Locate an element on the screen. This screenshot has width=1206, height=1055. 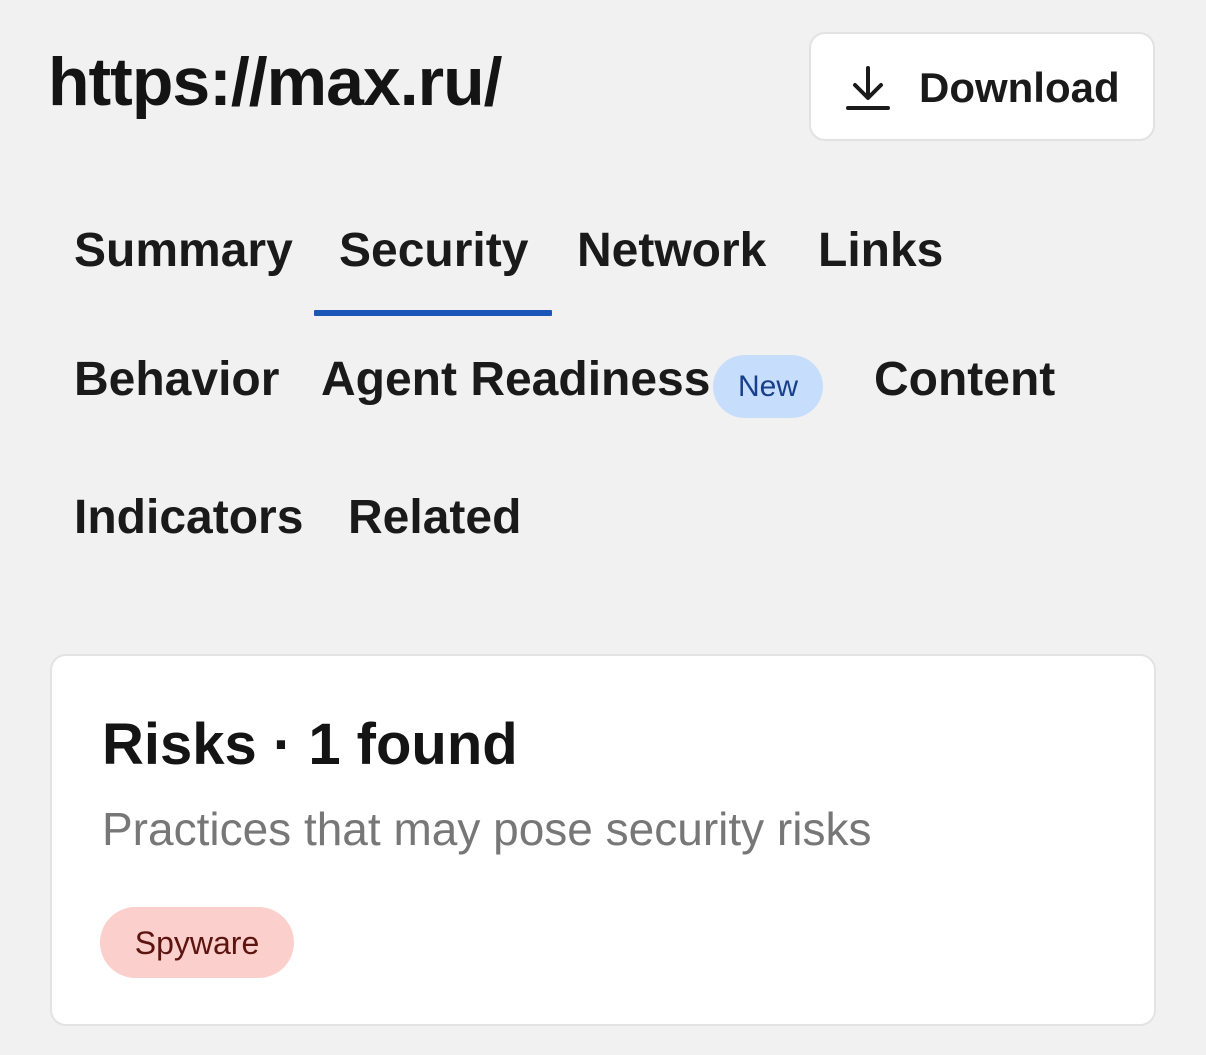
tab-behavior: Behavior is located at coordinates (176, 380).